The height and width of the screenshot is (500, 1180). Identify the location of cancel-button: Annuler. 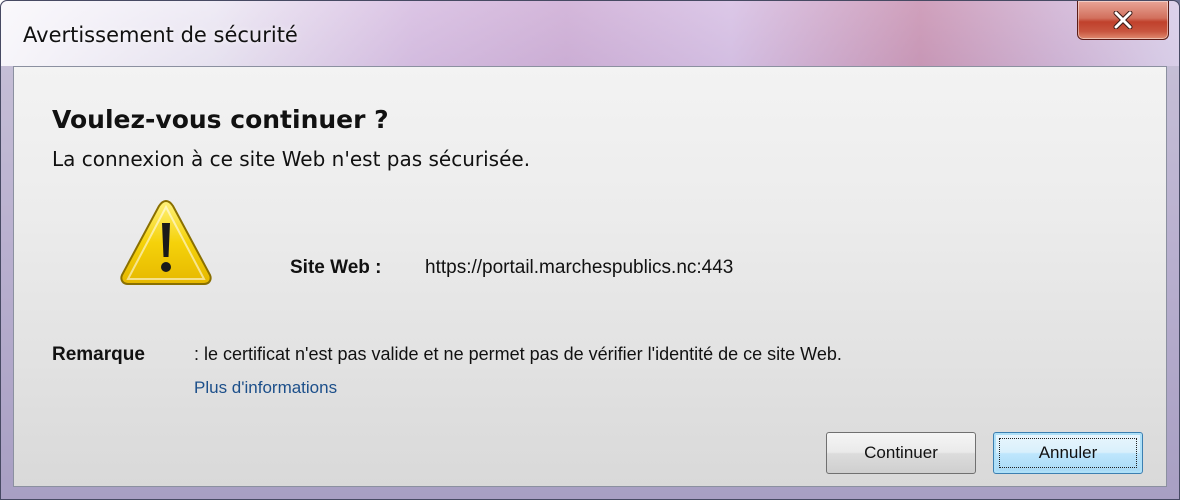
(1068, 453).